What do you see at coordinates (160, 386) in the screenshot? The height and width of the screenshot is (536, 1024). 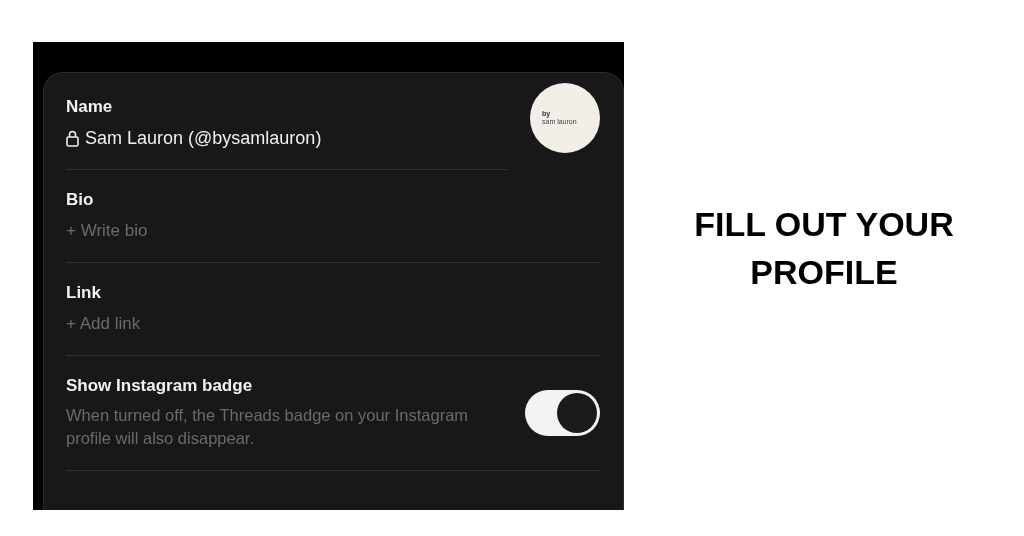 I see `setting-label: Show Instagram badge` at bounding box center [160, 386].